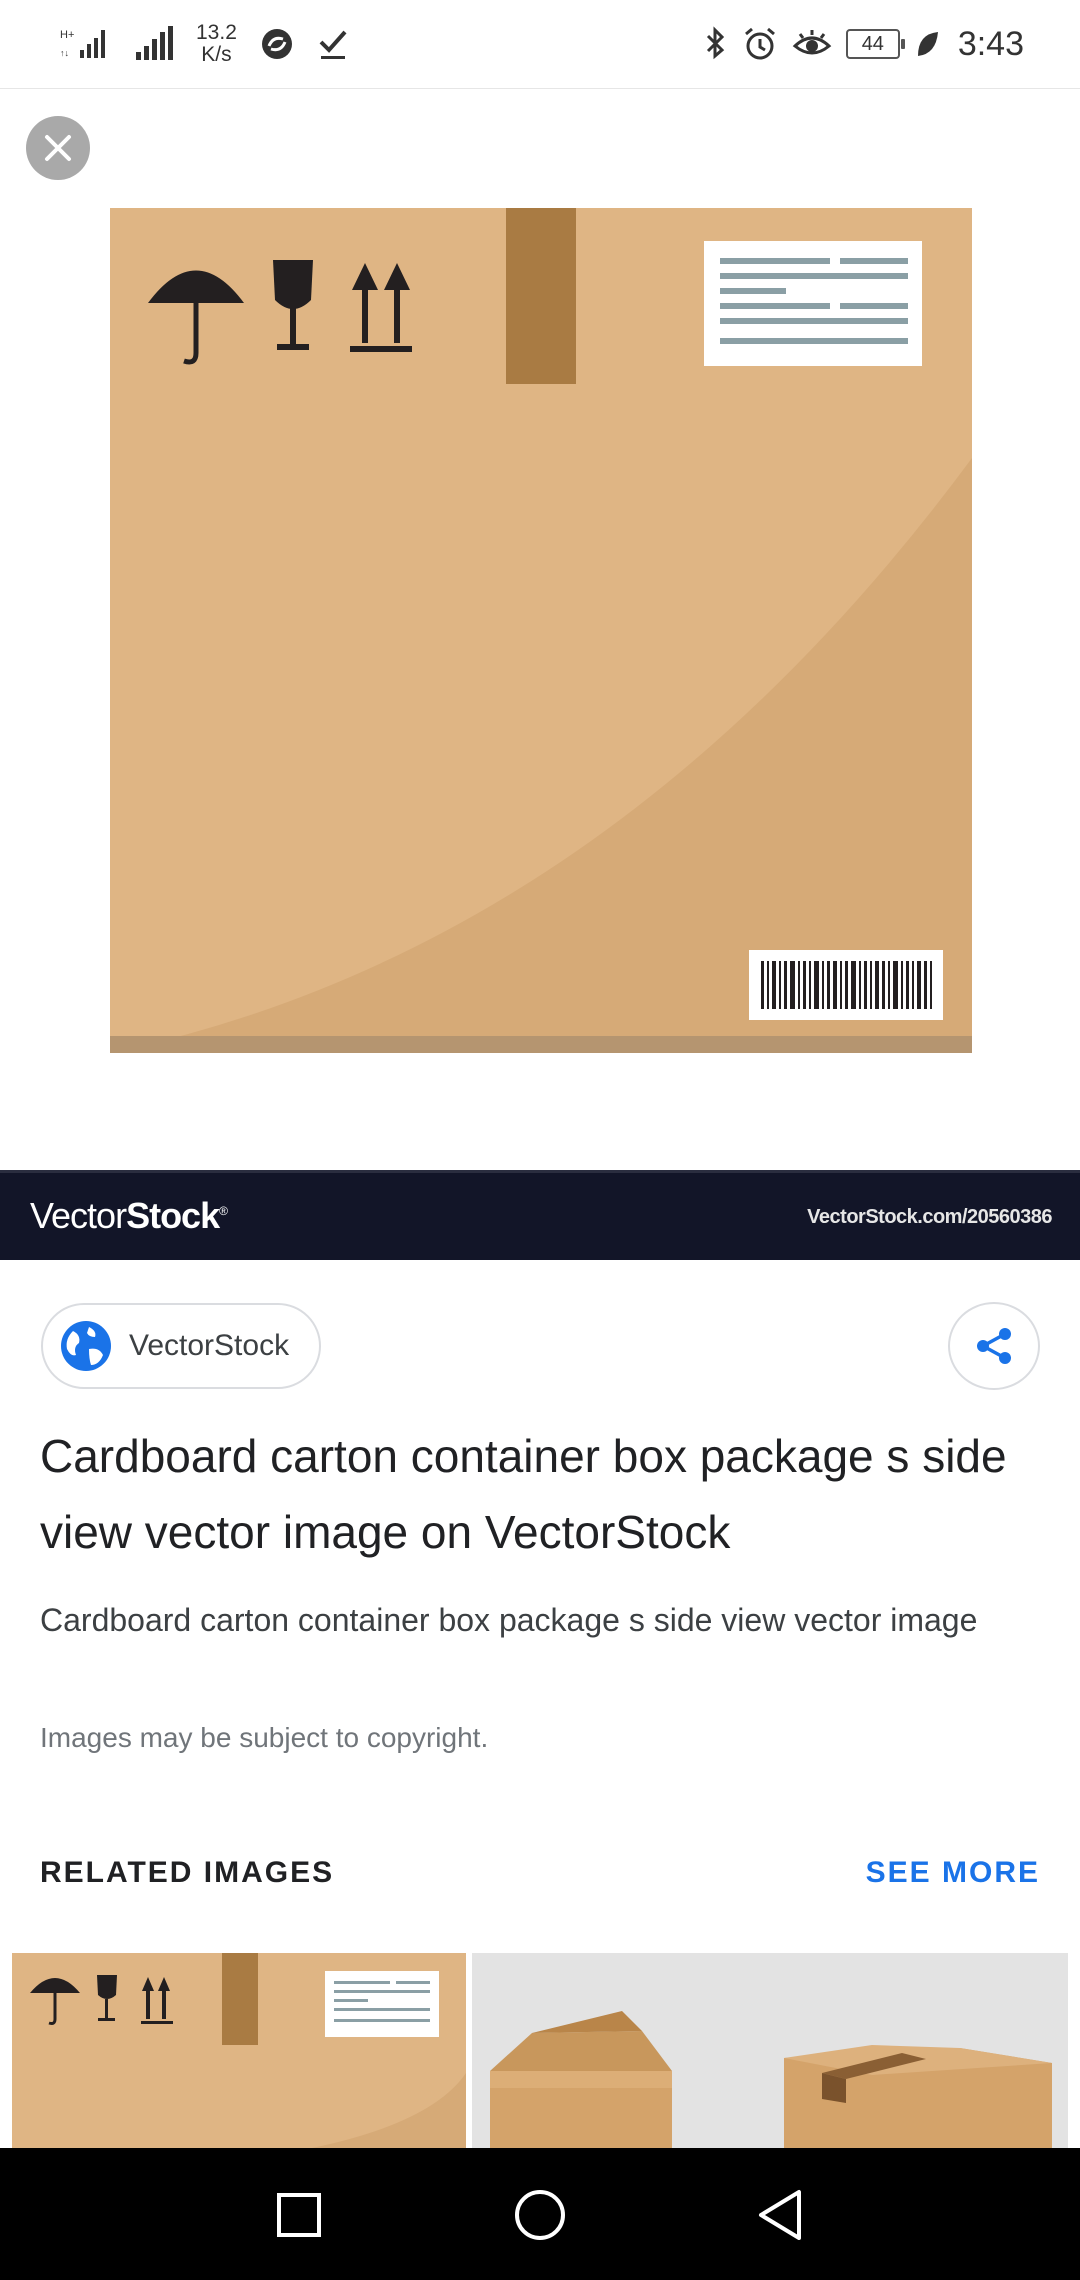  I want to click on box-bottom-edge, so click(541, 1044).